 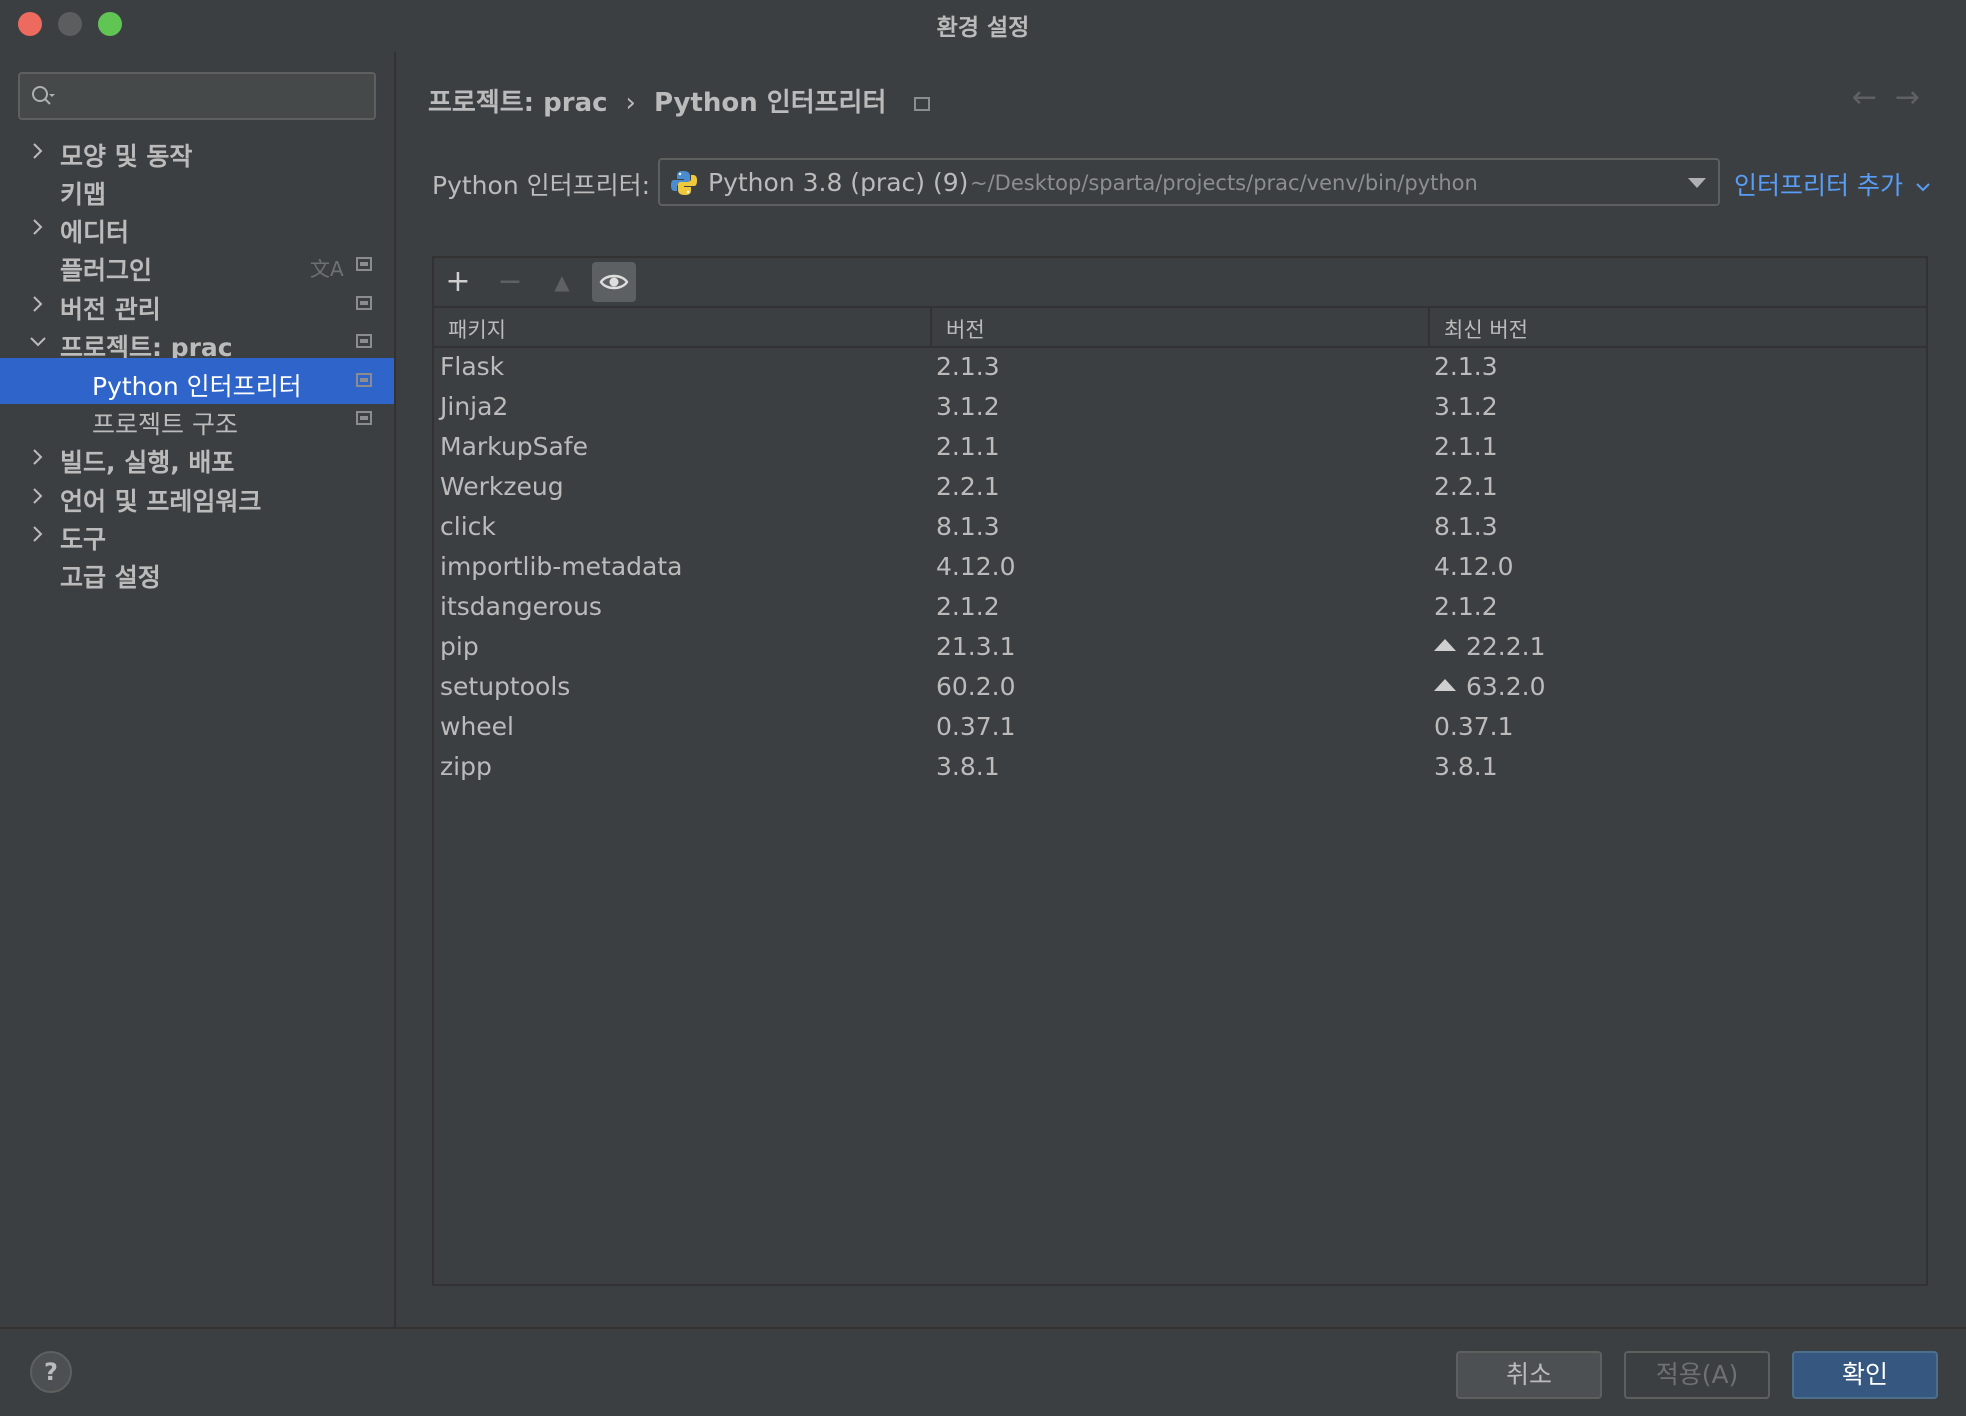 I want to click on table-row: itsdangerous 2.1.2 2.1.2, so click(x=1180, y=608).